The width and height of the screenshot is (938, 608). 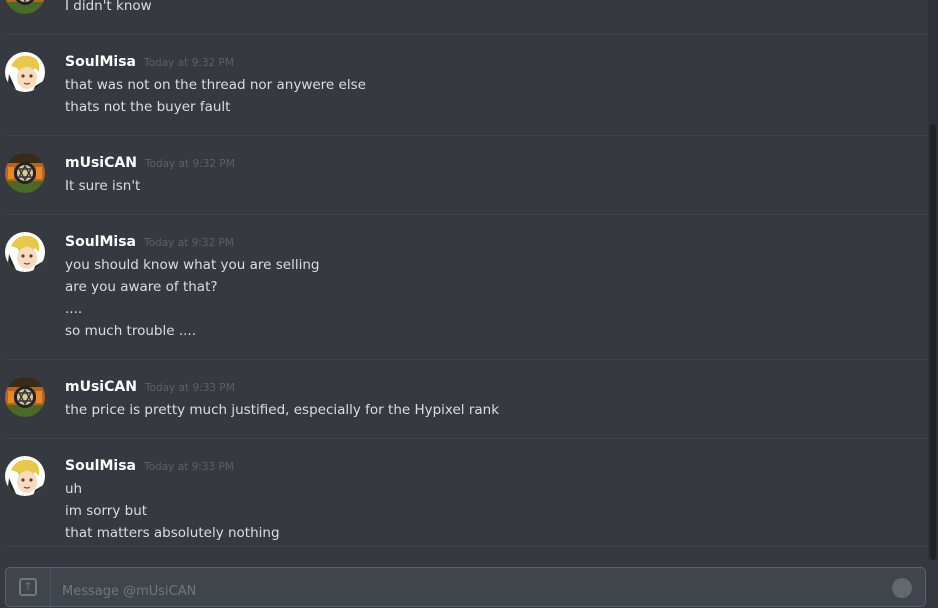 I want to click on message-header: mUsiCAN Today at 9:32 PM, so click(x=150, y=163).